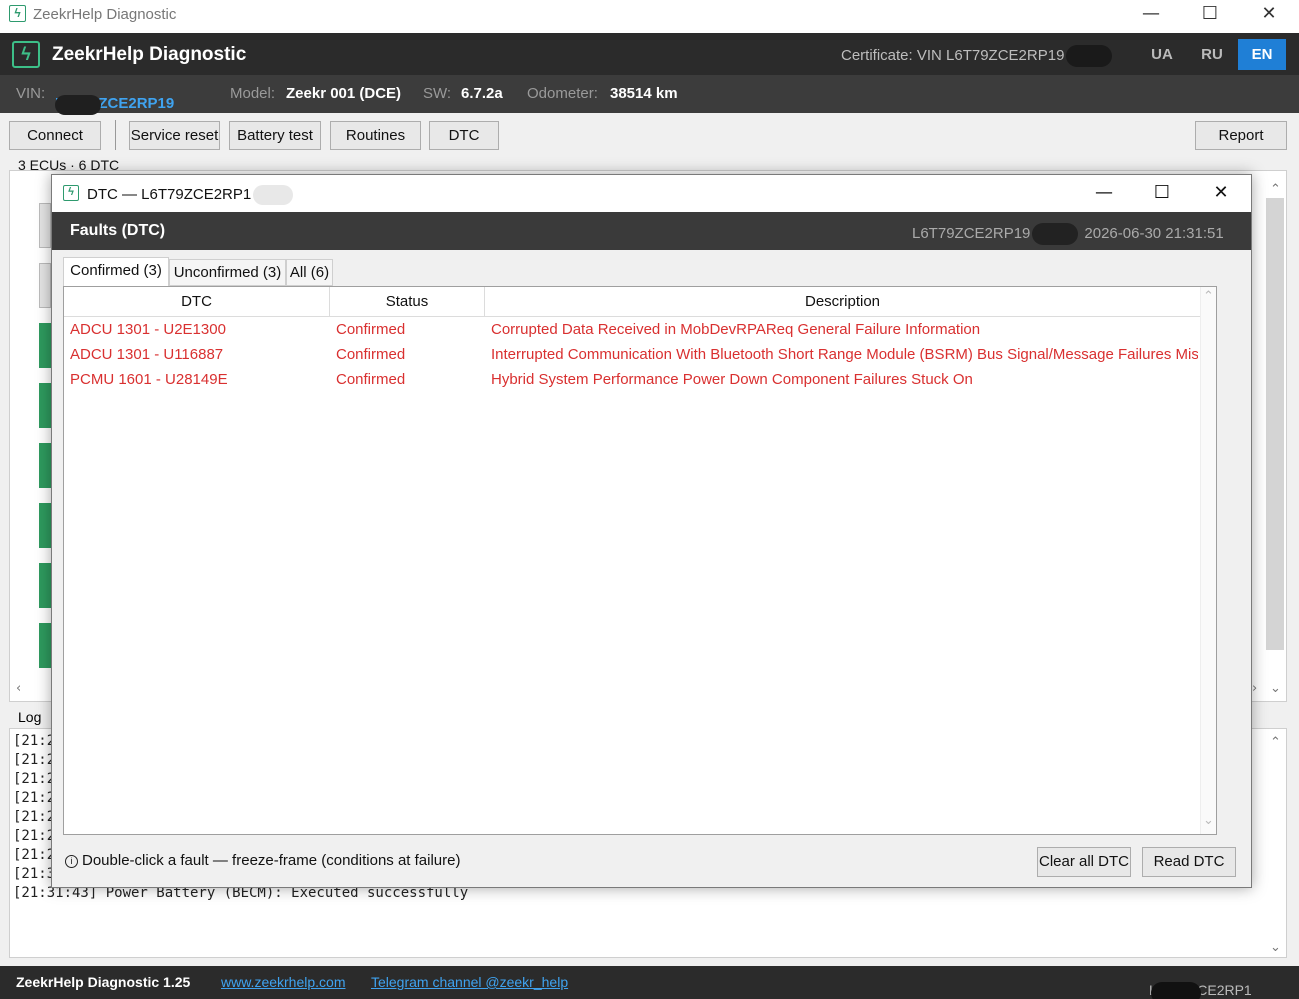 The width and height of the screenshot is (1299, 999). Describe the element at coordinates (1104, 194) in the screenshot. I see `dialog-minimize-button: —` at that location.